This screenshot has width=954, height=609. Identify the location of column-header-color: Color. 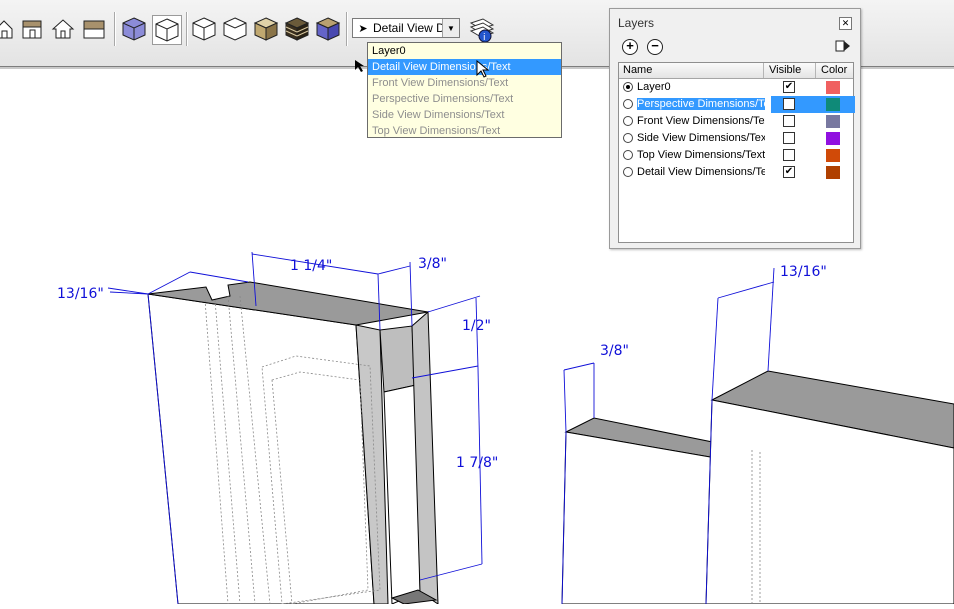
(834, 70).